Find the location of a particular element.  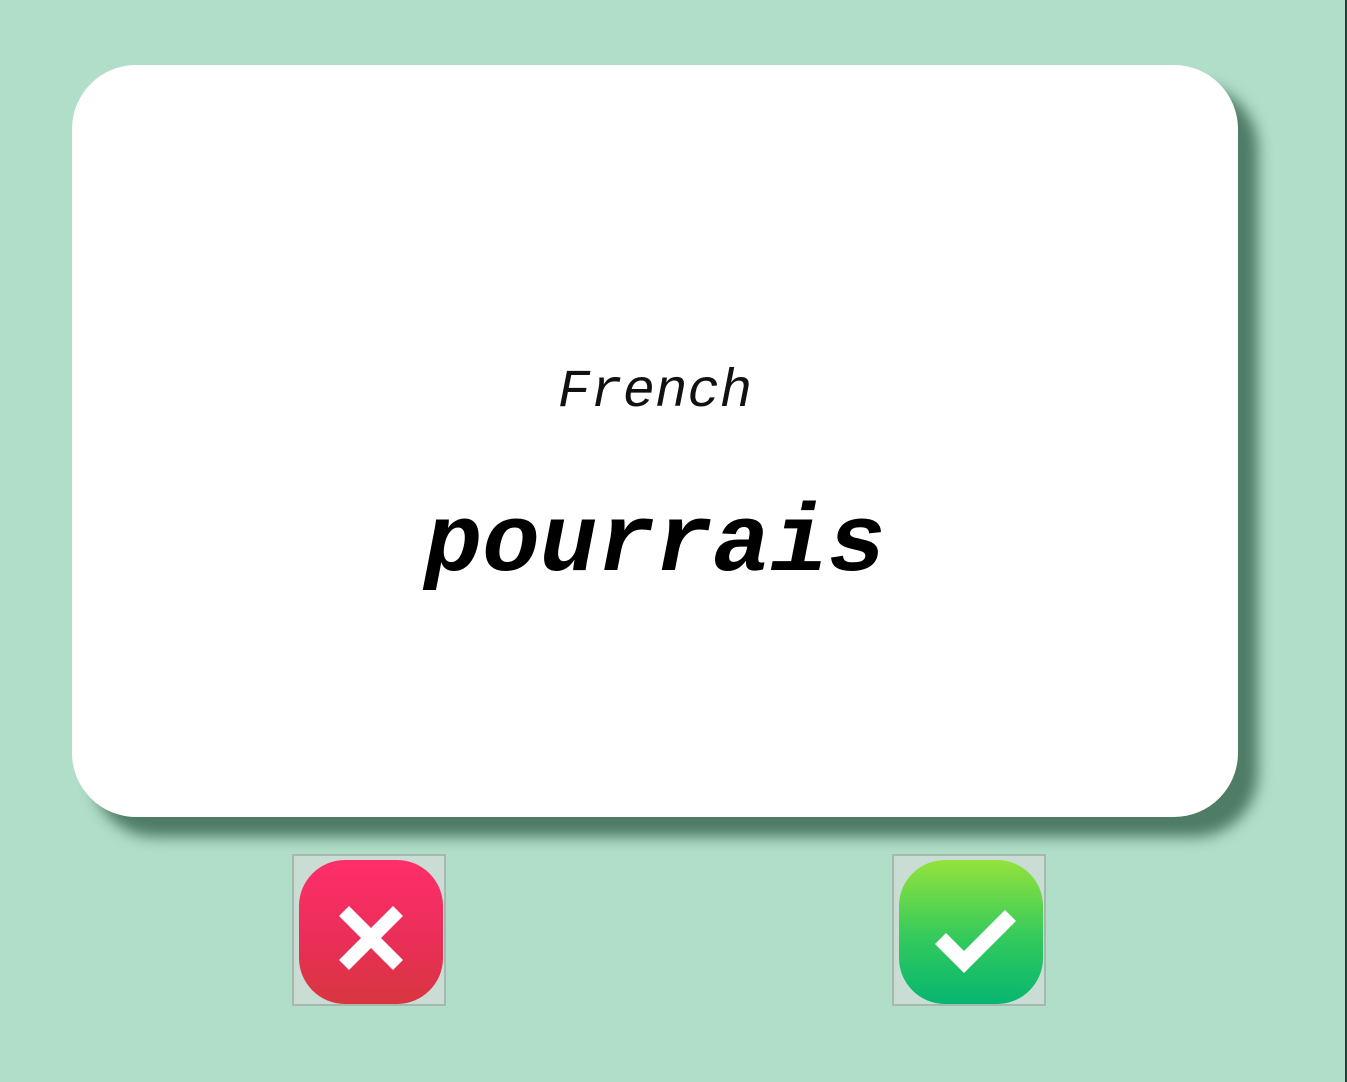

card-word: pourrais is located at coordinates (655, 544).